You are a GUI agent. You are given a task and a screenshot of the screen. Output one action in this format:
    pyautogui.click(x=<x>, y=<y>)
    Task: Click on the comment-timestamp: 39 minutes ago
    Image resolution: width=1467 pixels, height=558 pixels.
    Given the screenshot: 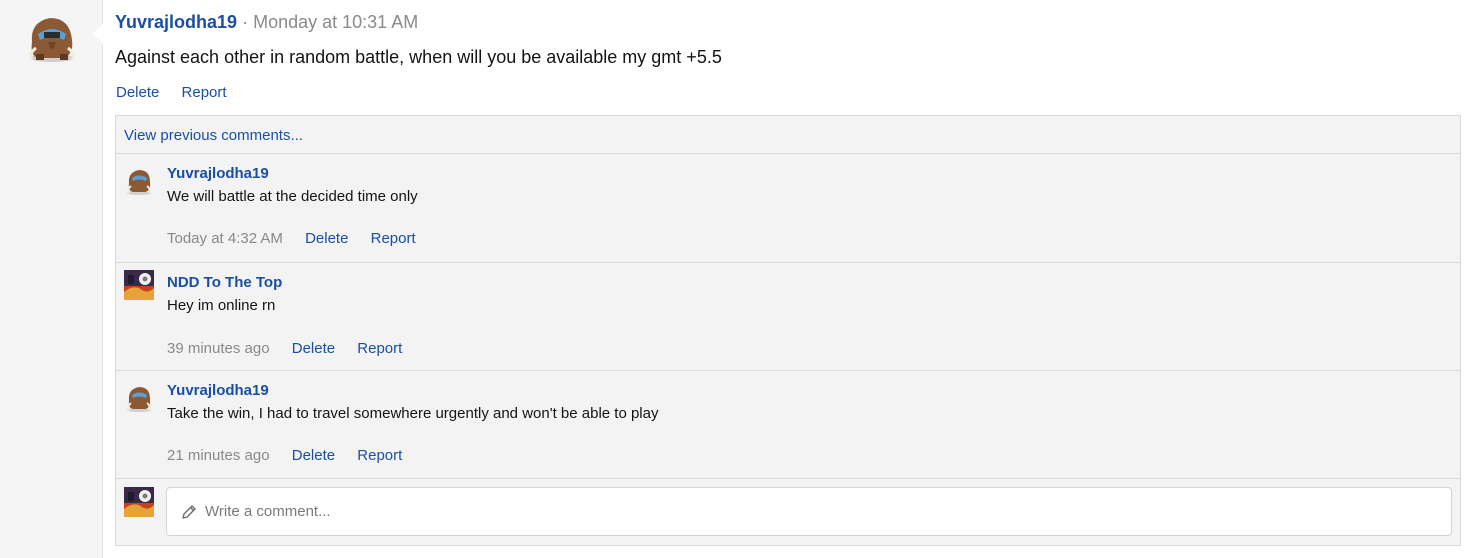 What is the action you would take?
    pyautogui.click(x=218, y=348)
    